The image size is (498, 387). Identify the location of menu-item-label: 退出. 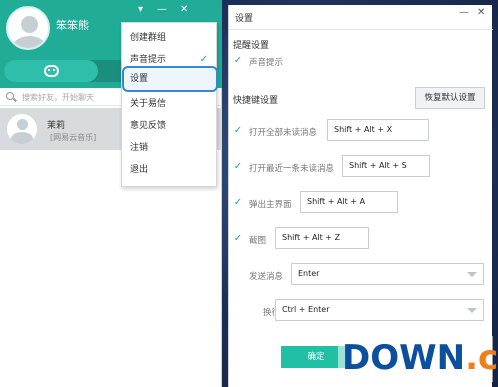
(139, 170).